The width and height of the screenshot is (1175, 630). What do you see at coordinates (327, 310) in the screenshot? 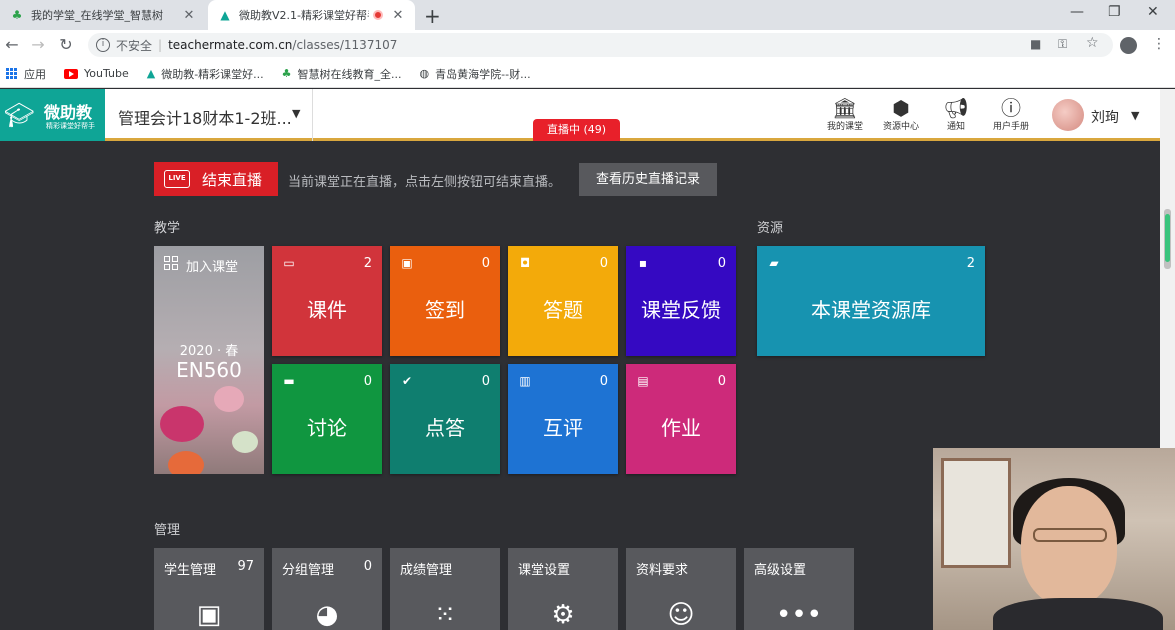
I see `tile-label: 课件` at bounding box center [327, 310].